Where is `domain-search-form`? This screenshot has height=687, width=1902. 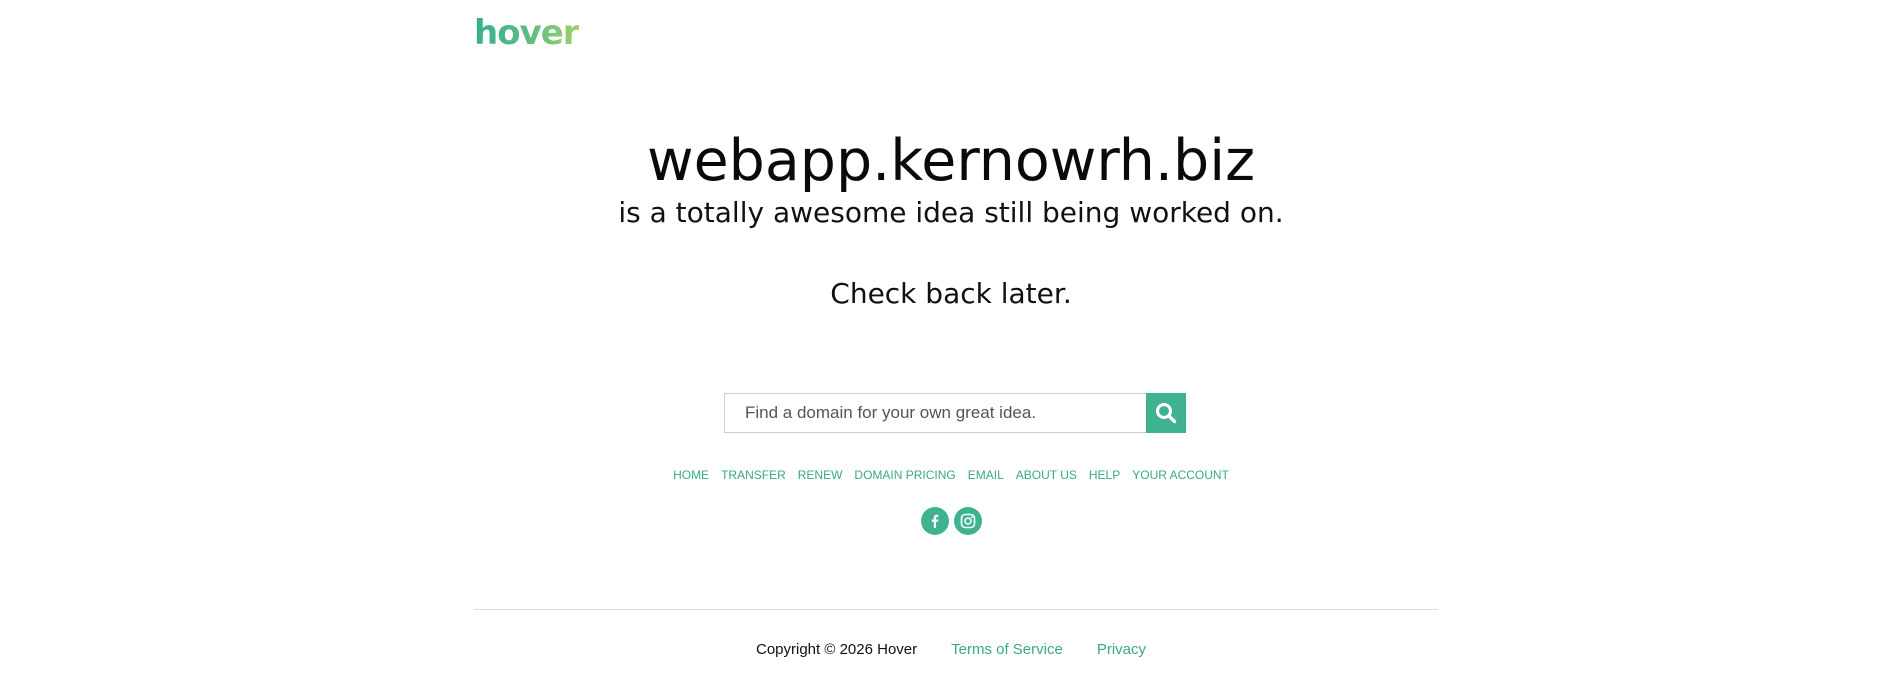 domain-search-form is located at coordinates (955, 413).